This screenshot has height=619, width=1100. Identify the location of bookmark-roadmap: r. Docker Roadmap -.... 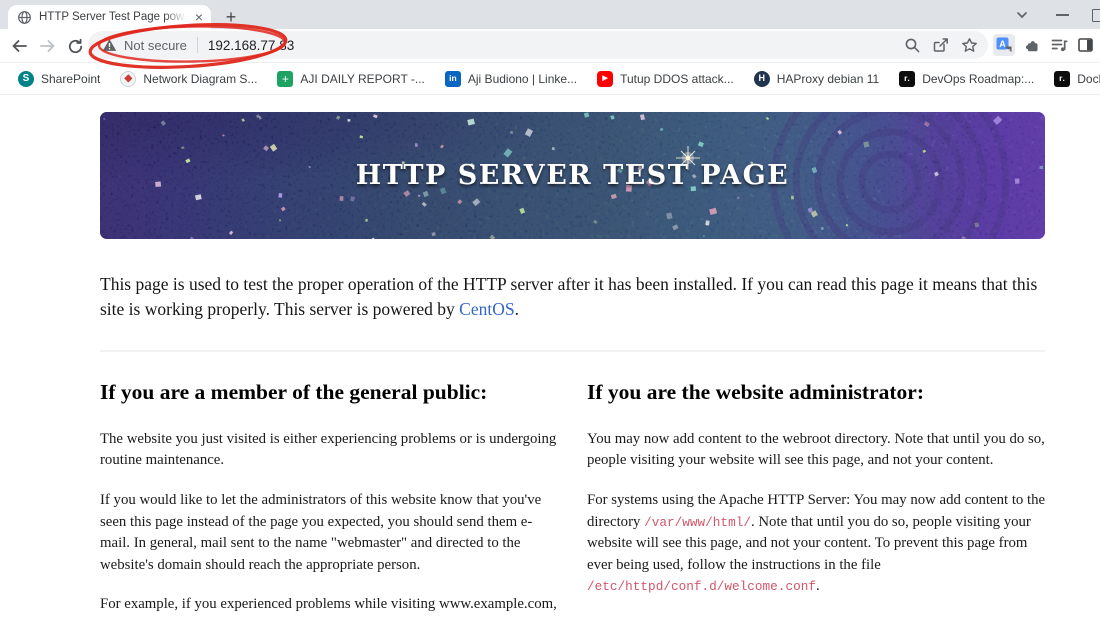
(1072, 79).